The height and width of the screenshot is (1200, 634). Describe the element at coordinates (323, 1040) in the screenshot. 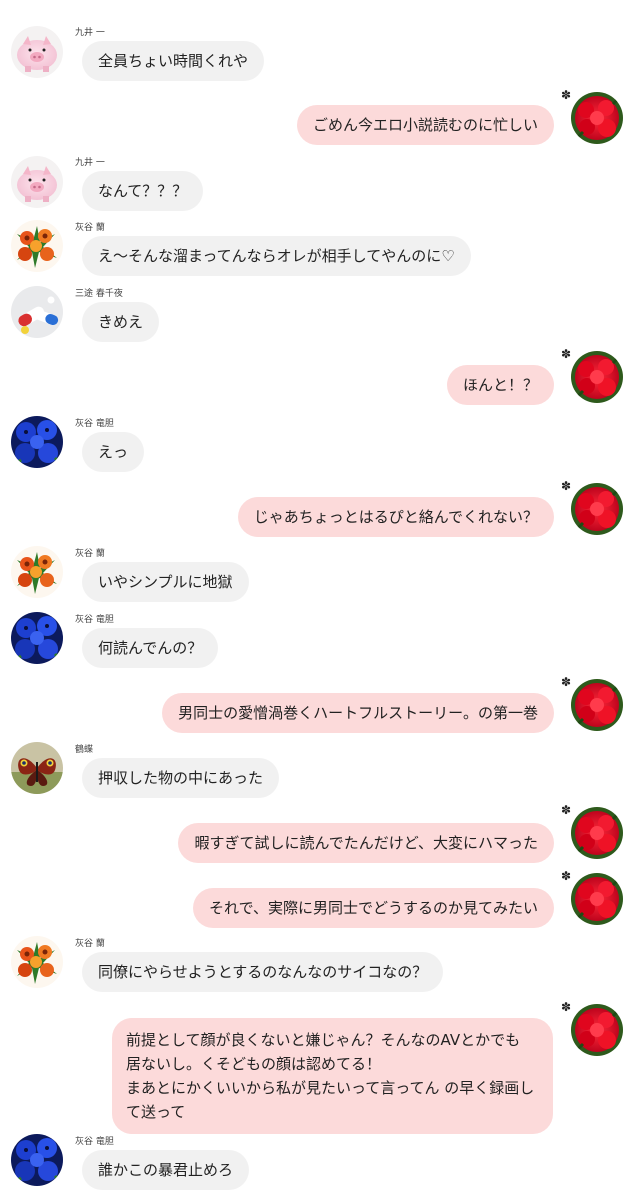

I see `message-line: 前提として顔が良くないと嫌じゃん？そんなのAVとかでも` at that location.